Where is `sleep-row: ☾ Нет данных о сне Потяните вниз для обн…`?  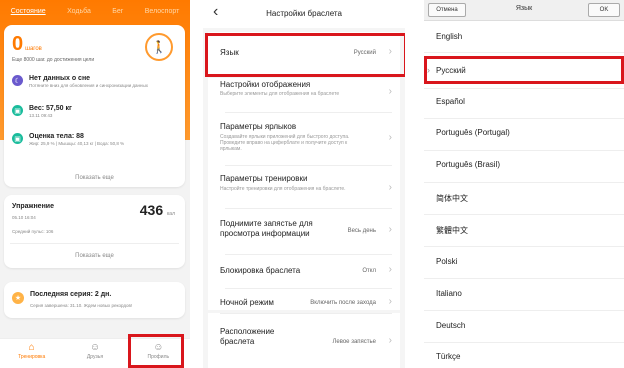
sleep-row: ☾ Нет данных о сне Потяните вниз для обн… is located at coordinates (80, 81).